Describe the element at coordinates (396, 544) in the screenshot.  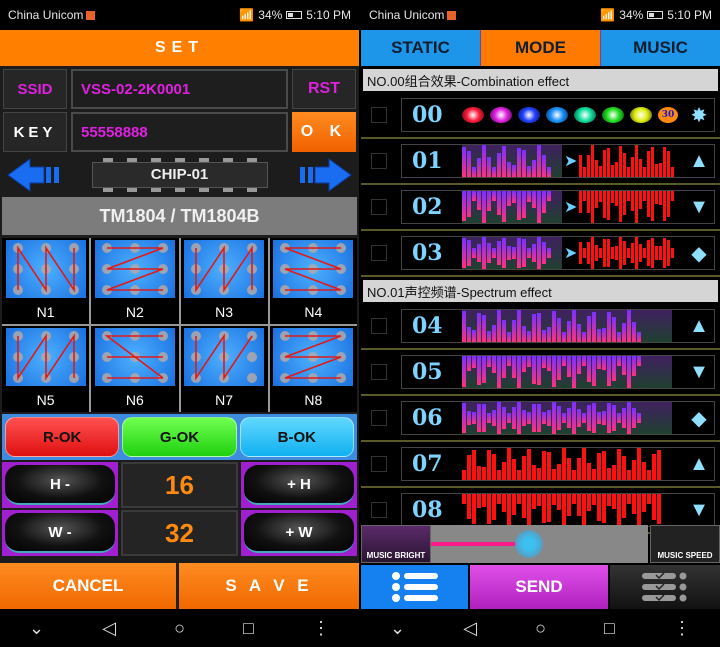
I see `music-bright-button: MUSIC BRIGHT` at that location.